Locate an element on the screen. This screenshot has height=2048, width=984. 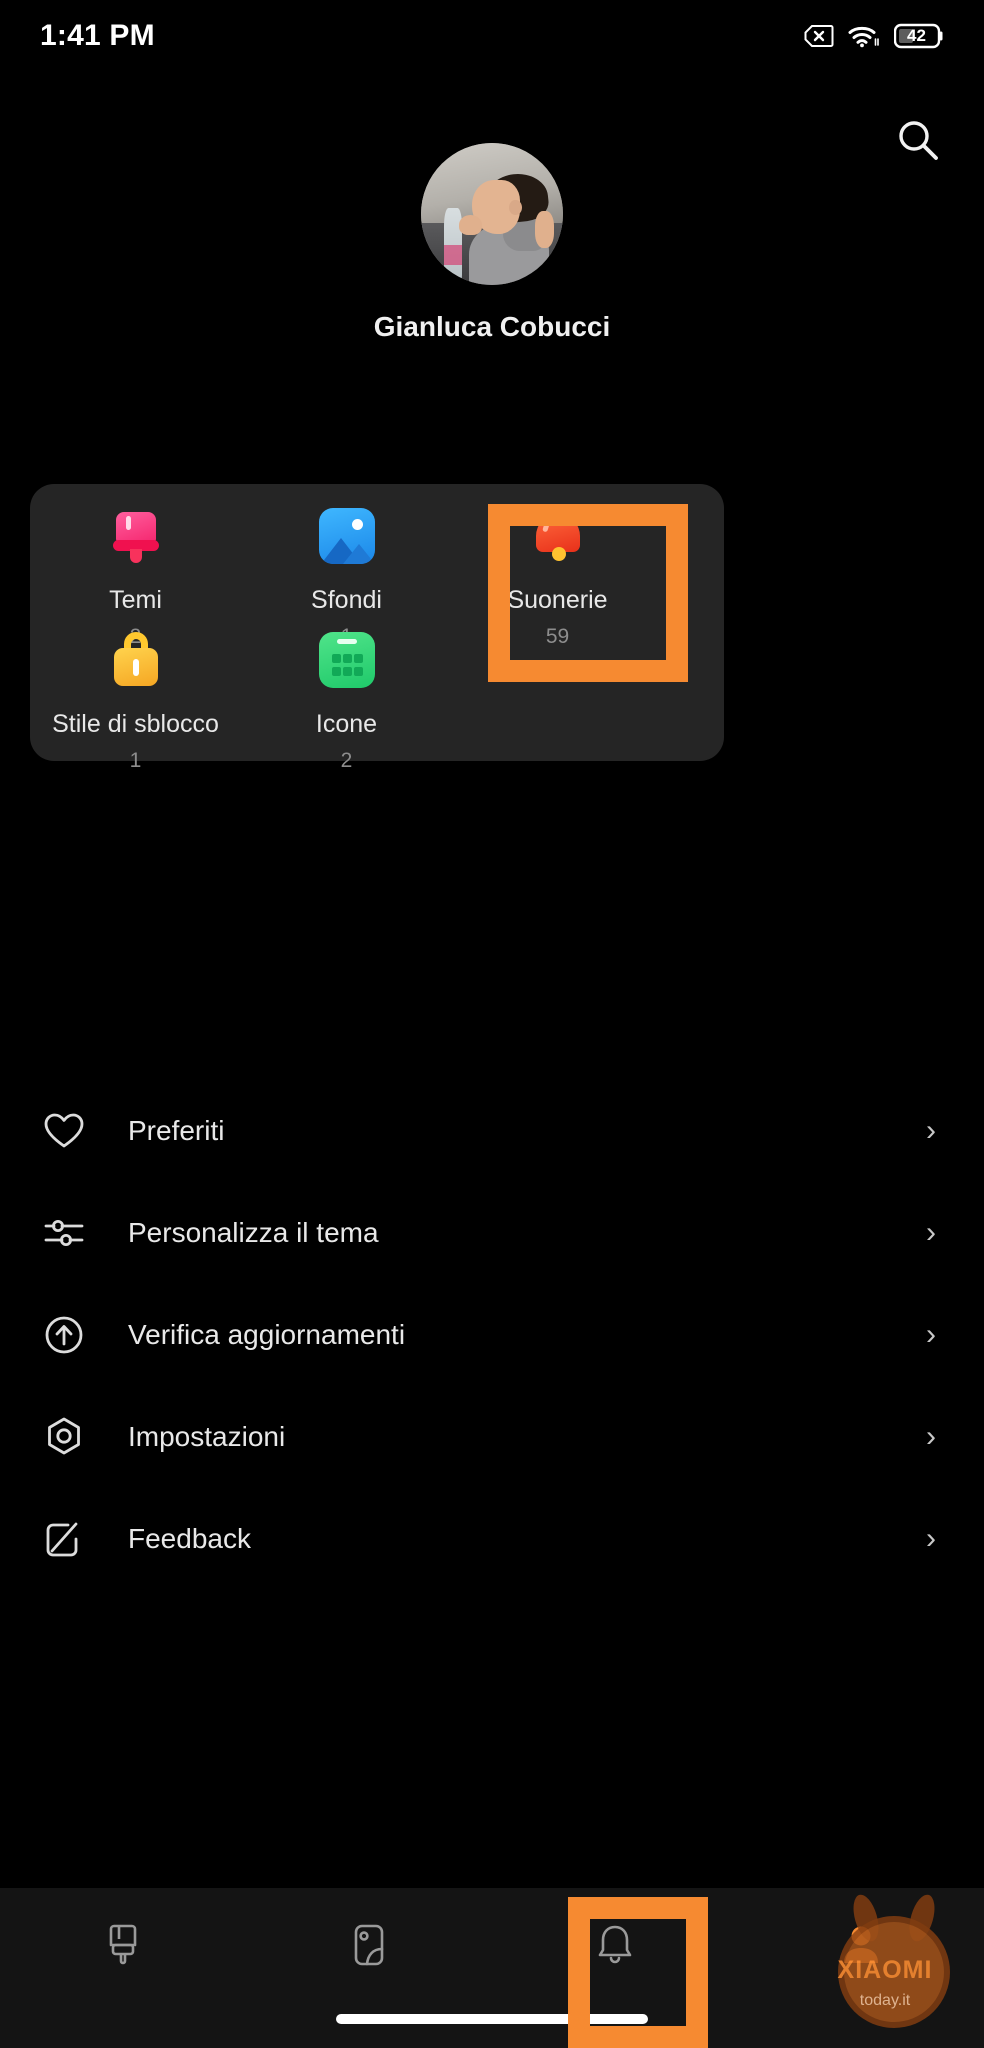
profile-person-icon is located at coordinates (861, 1947).